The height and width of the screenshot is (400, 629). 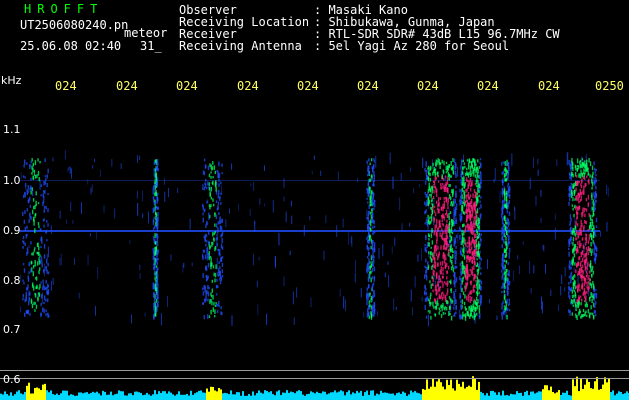 What do you see at coordinates (12, 180) in the screenshot?
I see `y-tick-1-0: 1.0` at bounding box center [12, 180].